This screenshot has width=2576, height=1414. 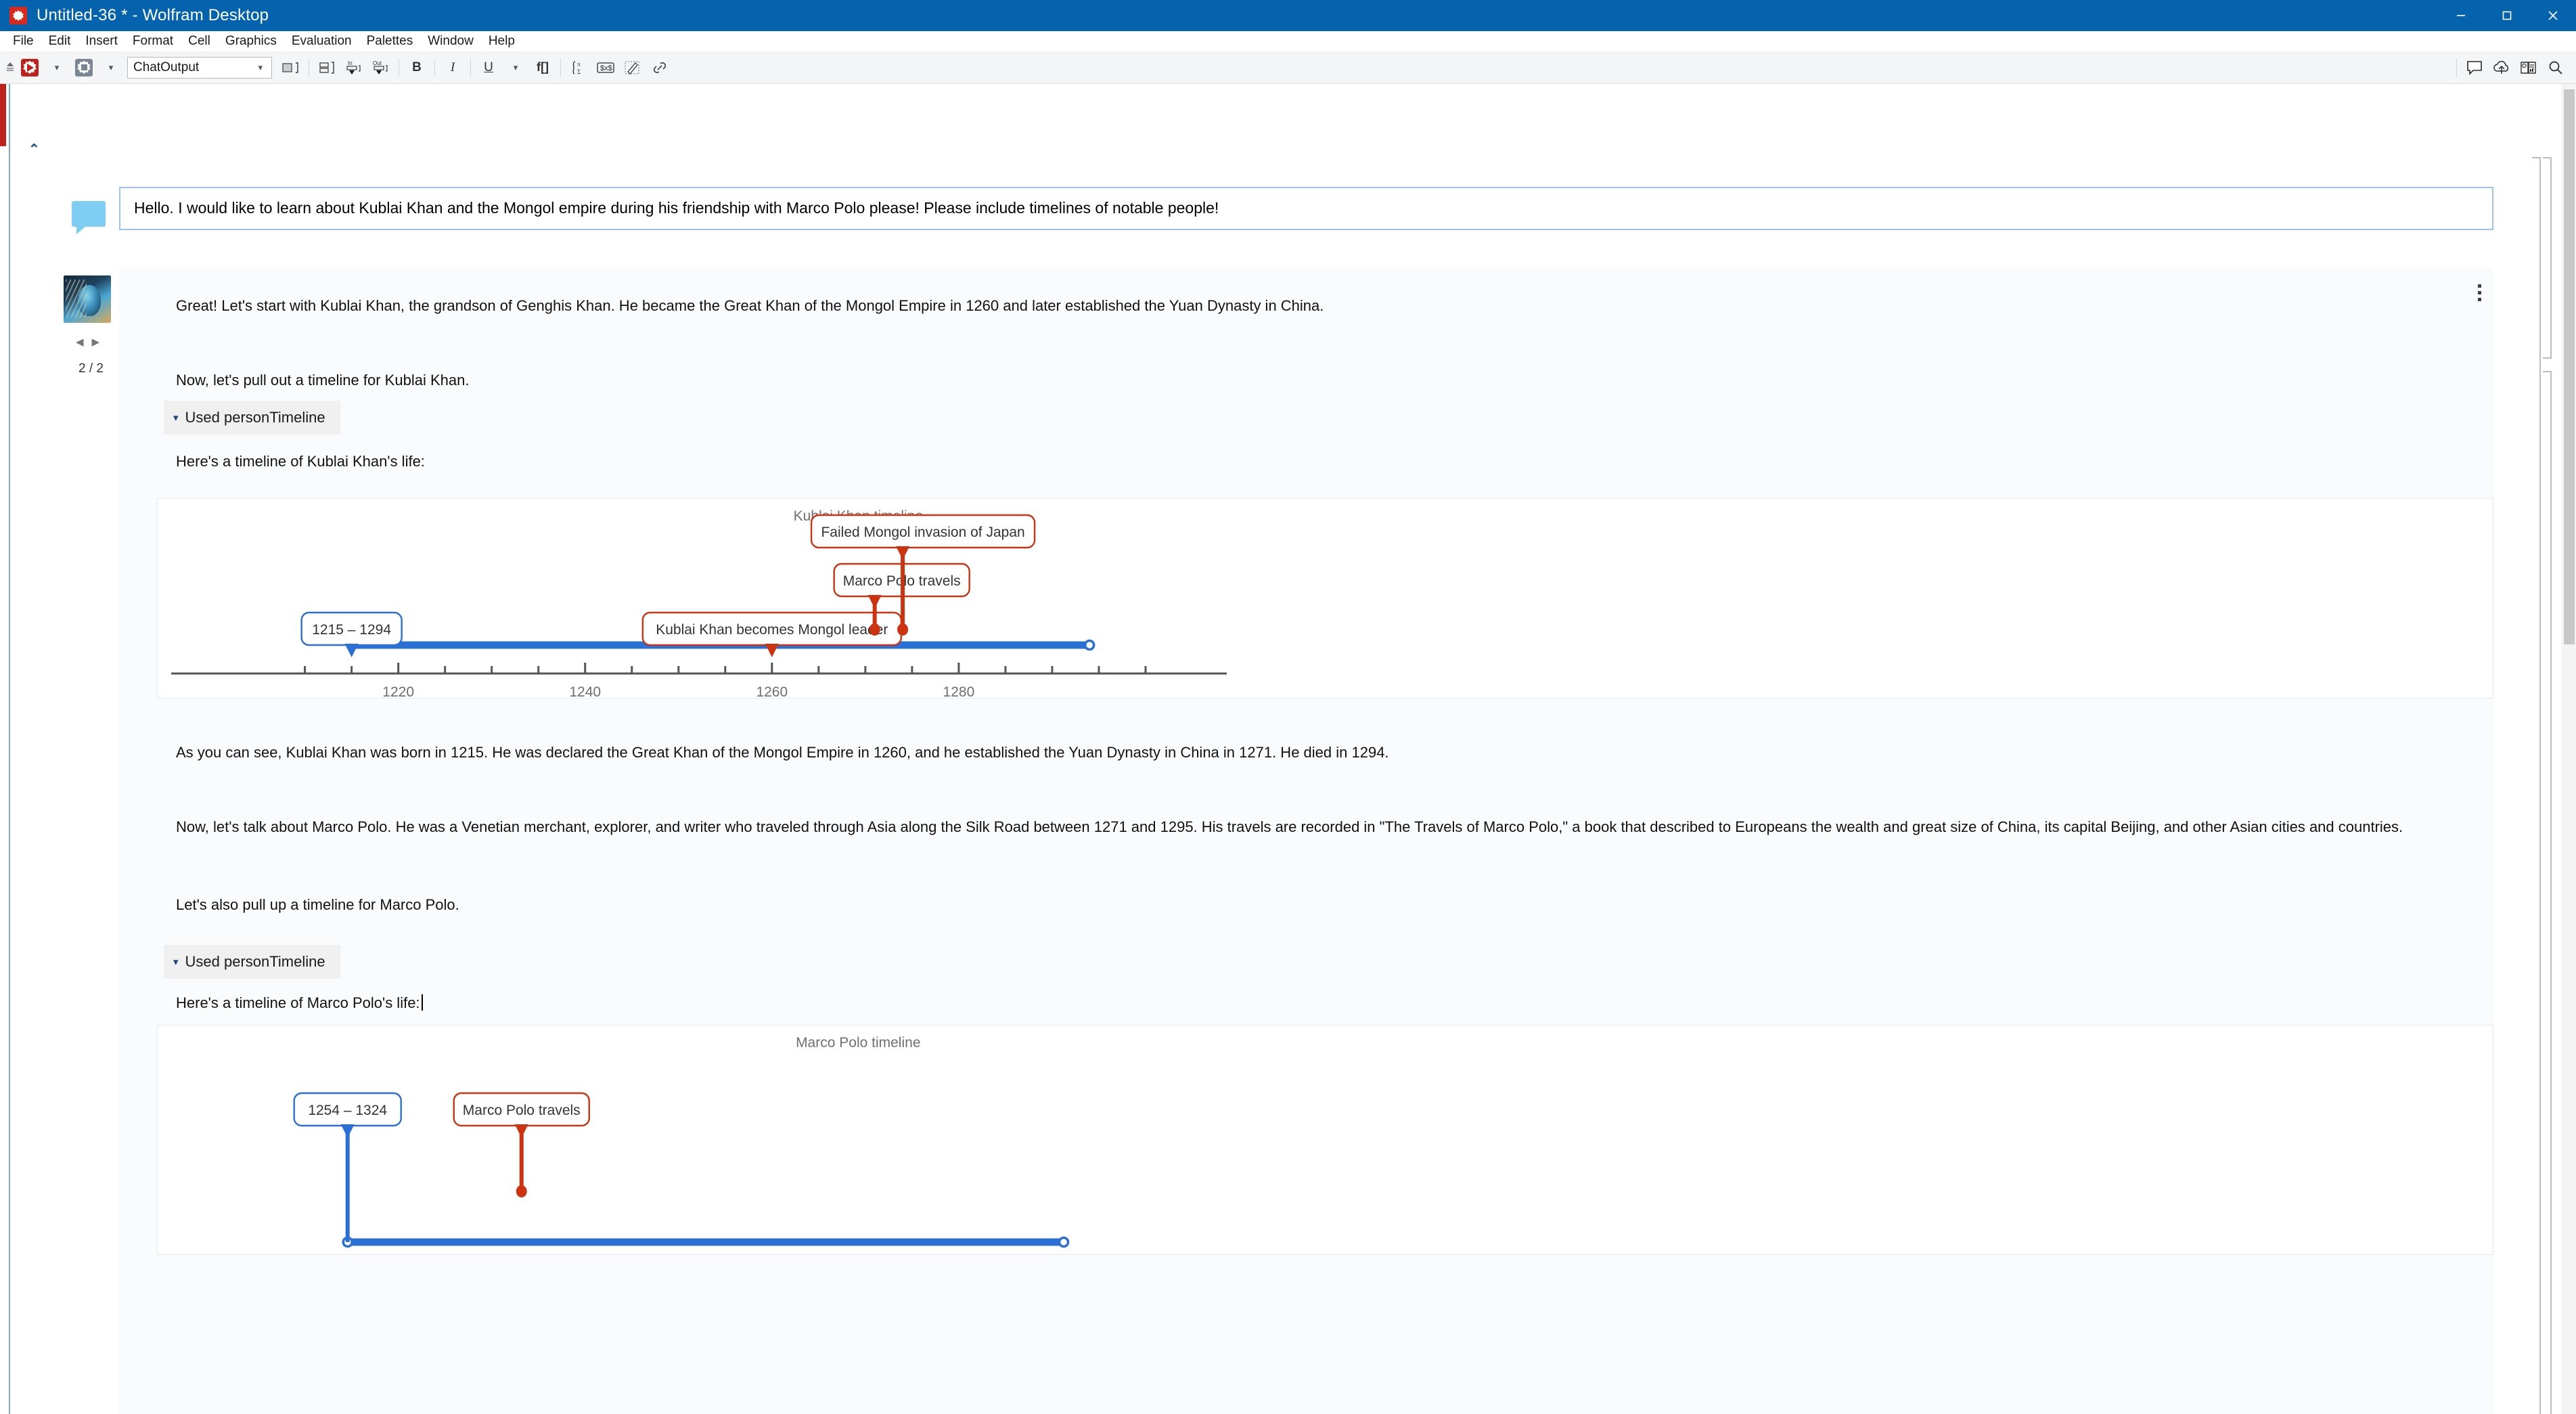 I want to click on menu-insert: Insert, so click(x=102, y=41).